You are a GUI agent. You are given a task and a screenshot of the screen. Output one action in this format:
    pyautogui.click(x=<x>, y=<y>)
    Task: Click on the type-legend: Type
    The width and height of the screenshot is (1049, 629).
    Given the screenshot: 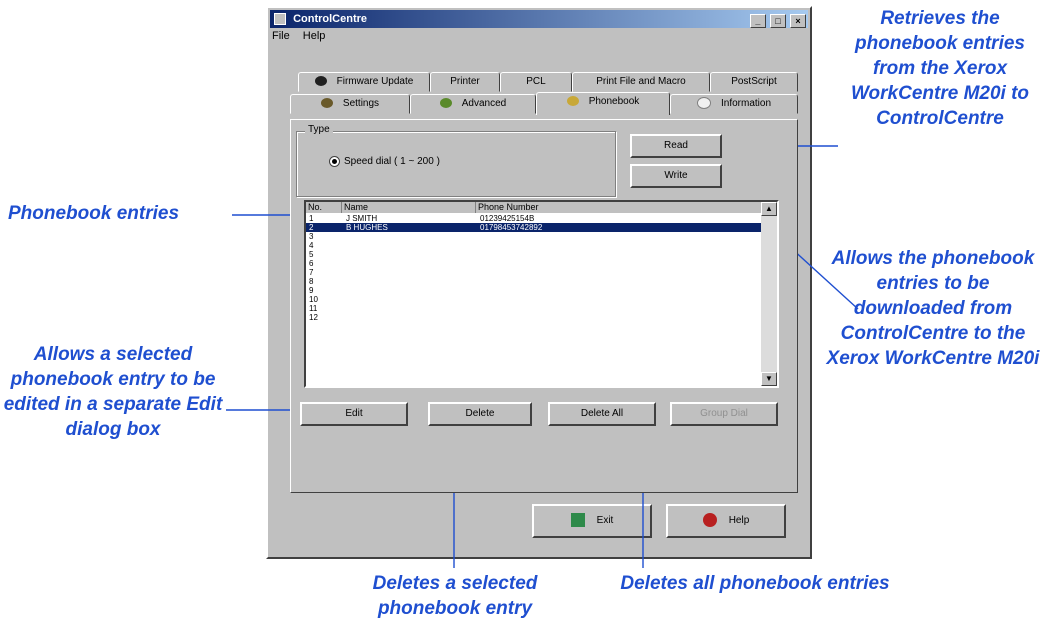 What is the action you would take?
    pyautogui.click(x=319, y=129)
    